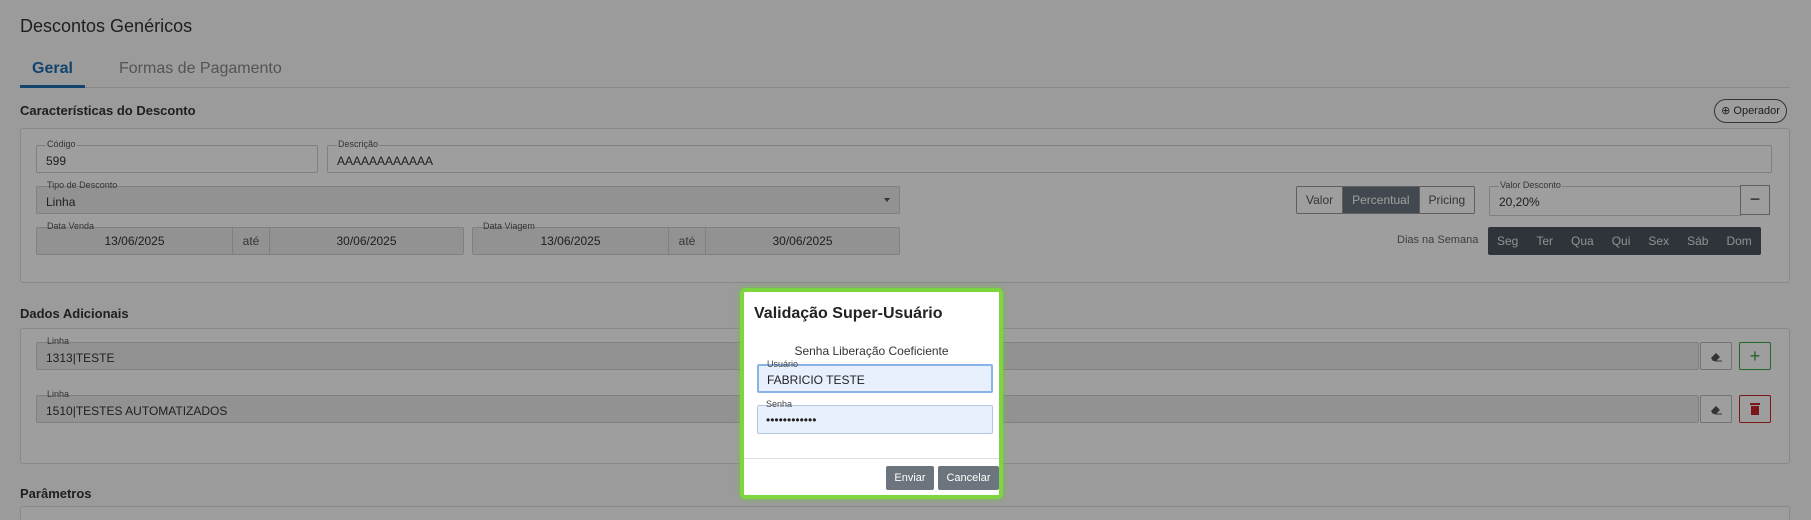  Describe the element at coordinates (848, 313) in the screenshot. I see `dialog-title: Validação Super-Usuário` at that location.